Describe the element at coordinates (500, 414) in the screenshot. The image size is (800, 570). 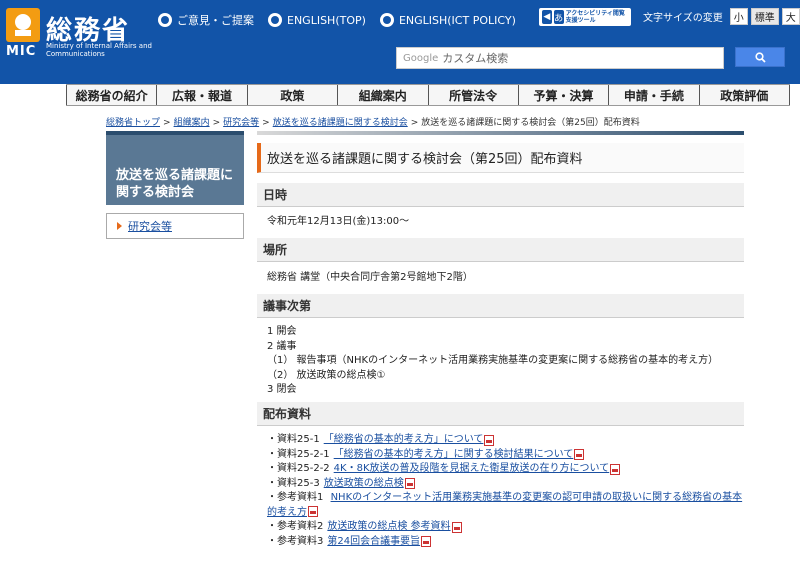
I see `section-heading-materials: 配布資料` at that location.